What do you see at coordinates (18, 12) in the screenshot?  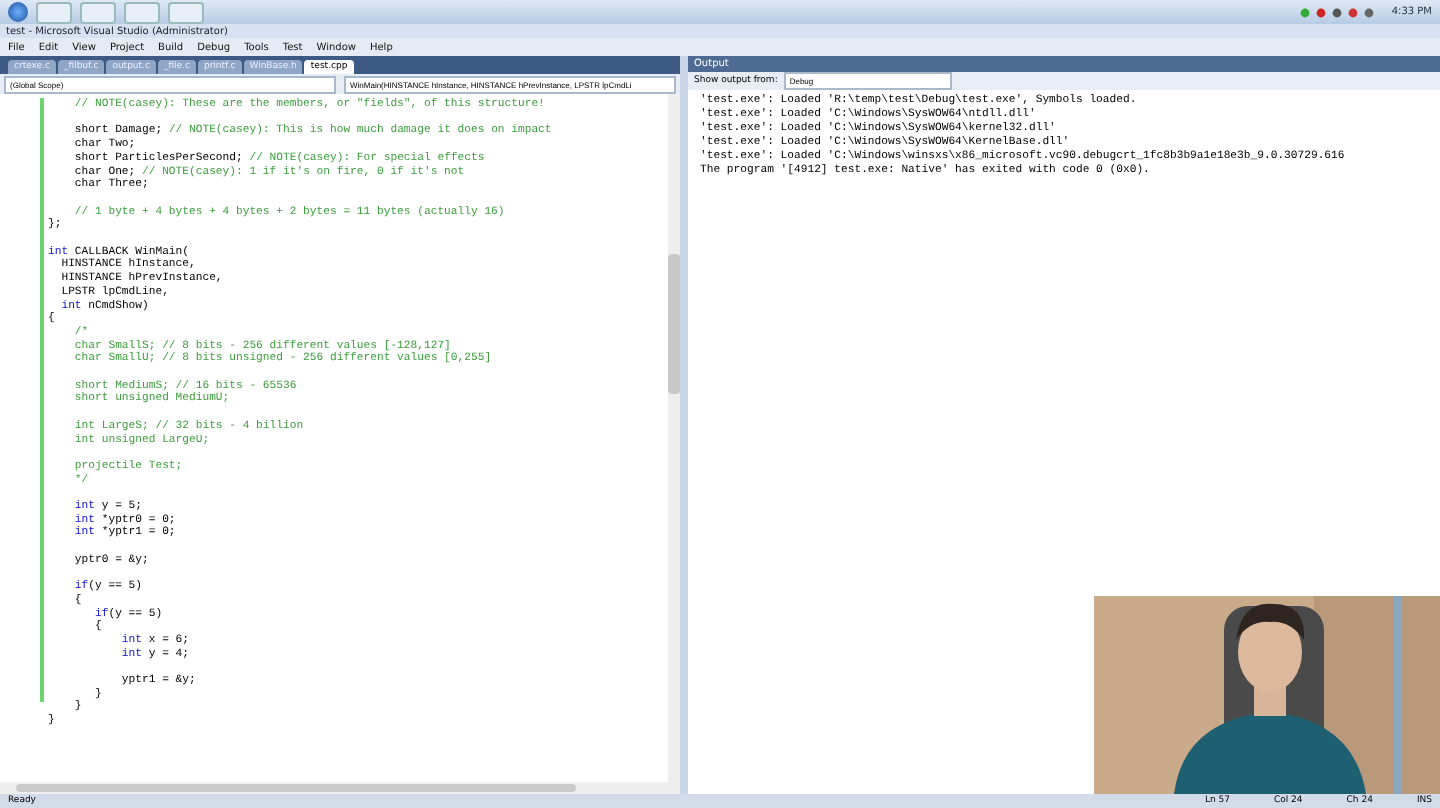 I see `start-icon` at bounding box center [18, 12].